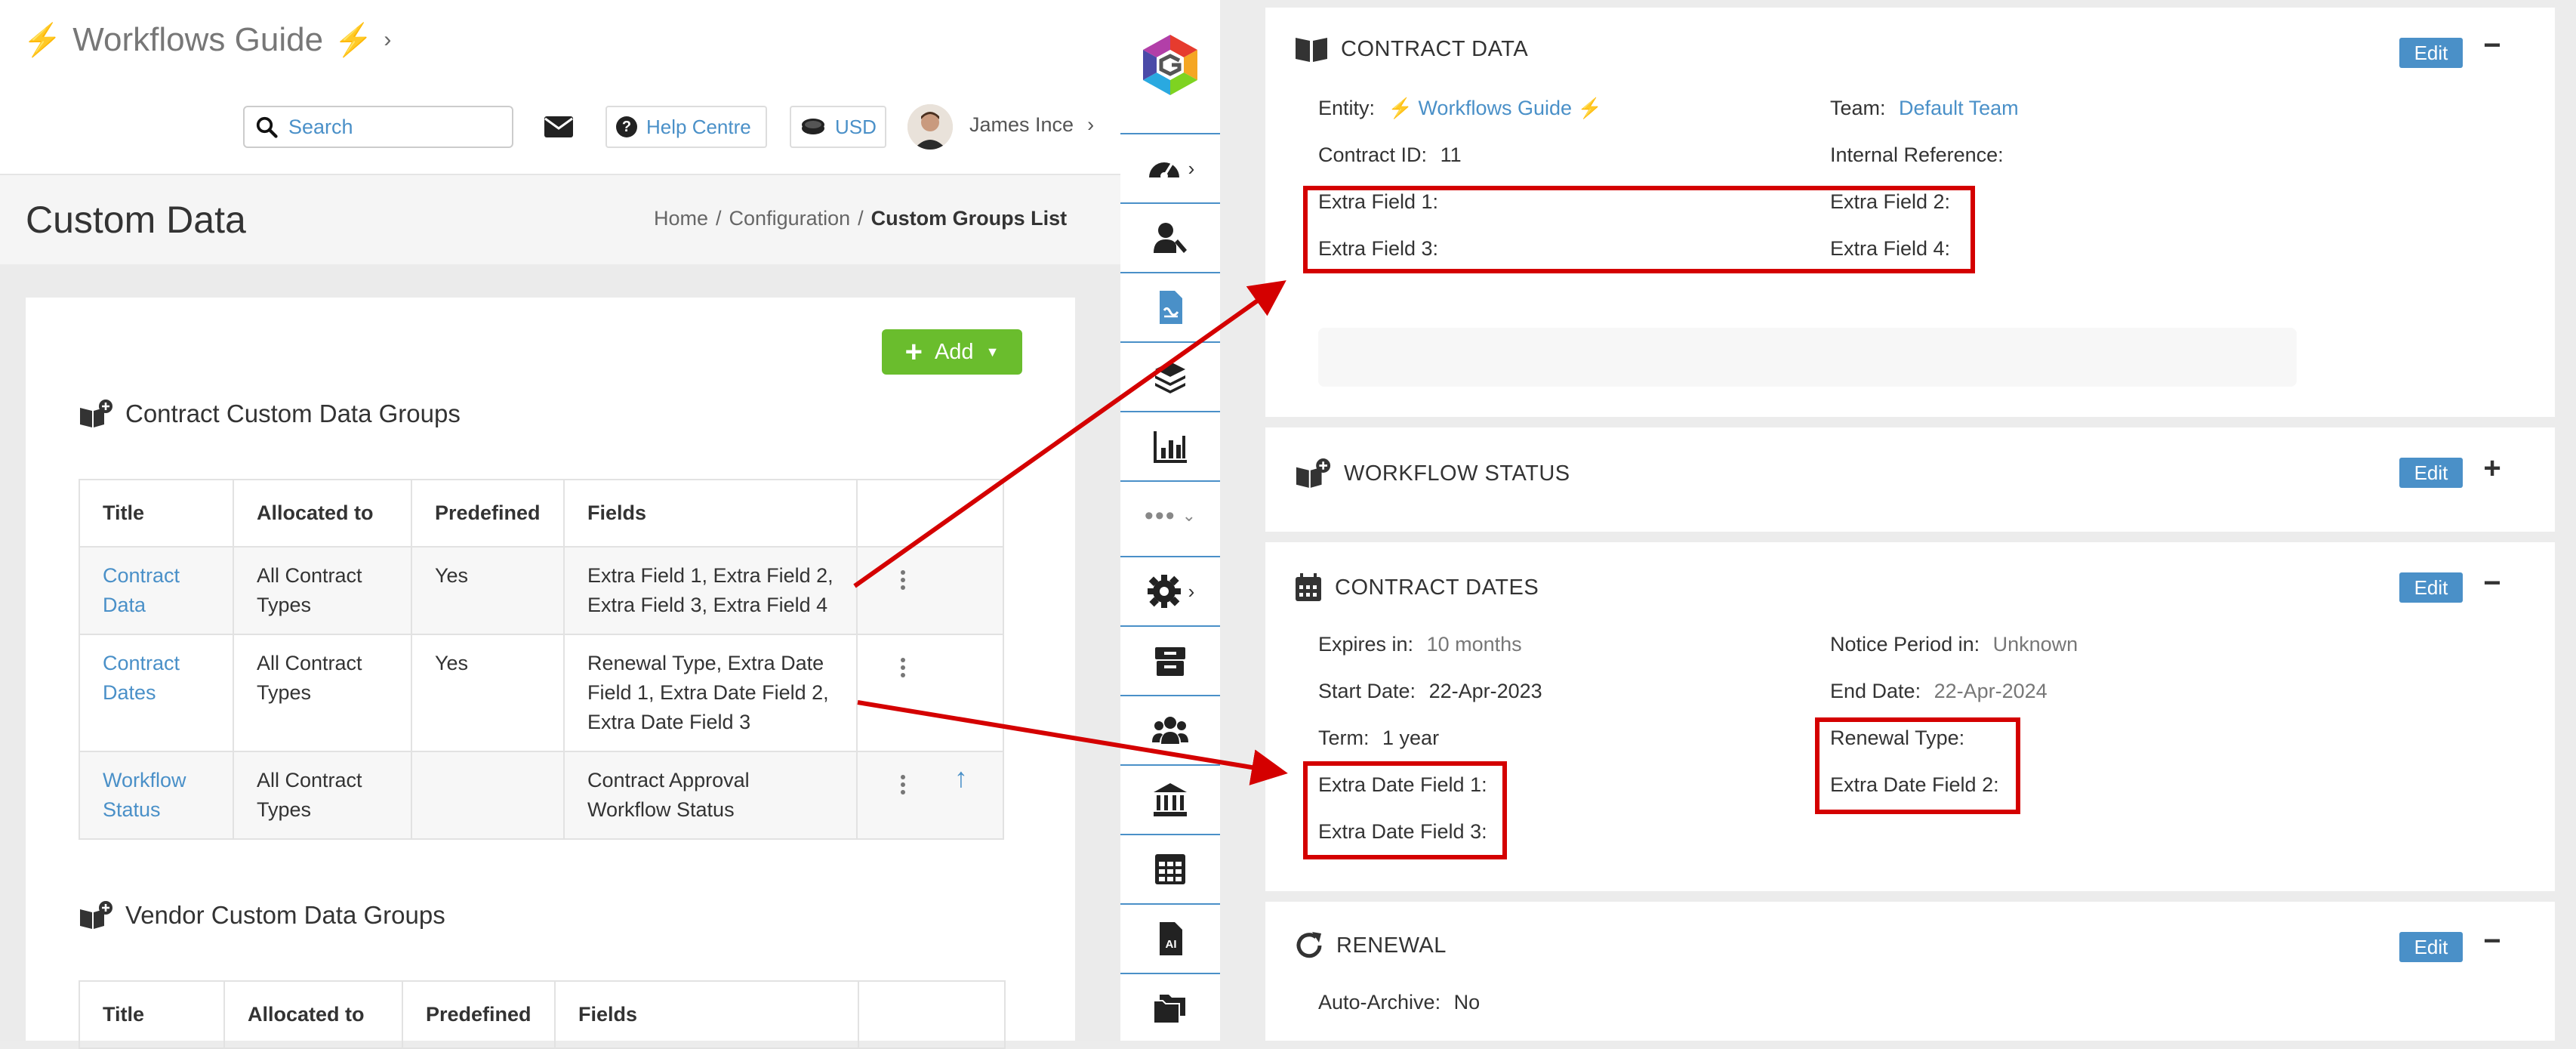 The image size is (2576, 1049). I want to click on col-title: Title, so click(152, 1015).